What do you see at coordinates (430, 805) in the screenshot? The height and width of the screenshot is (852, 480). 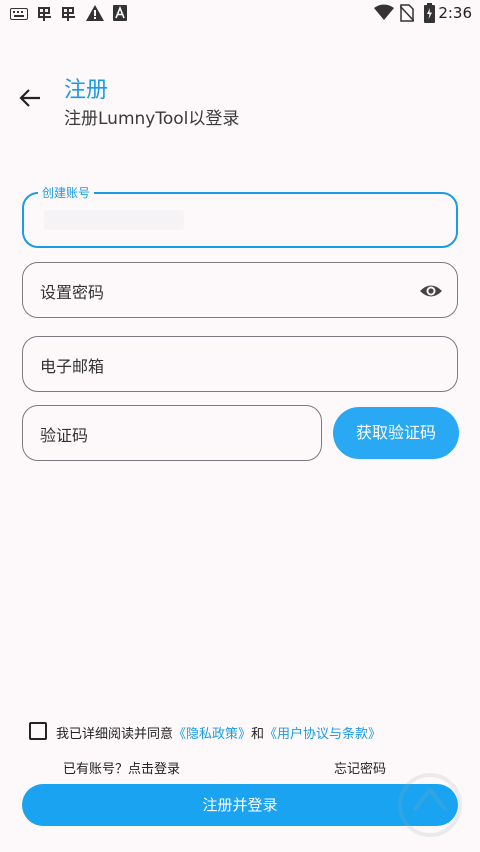 I see `watermark-icon` at bounding box center [430, 805].